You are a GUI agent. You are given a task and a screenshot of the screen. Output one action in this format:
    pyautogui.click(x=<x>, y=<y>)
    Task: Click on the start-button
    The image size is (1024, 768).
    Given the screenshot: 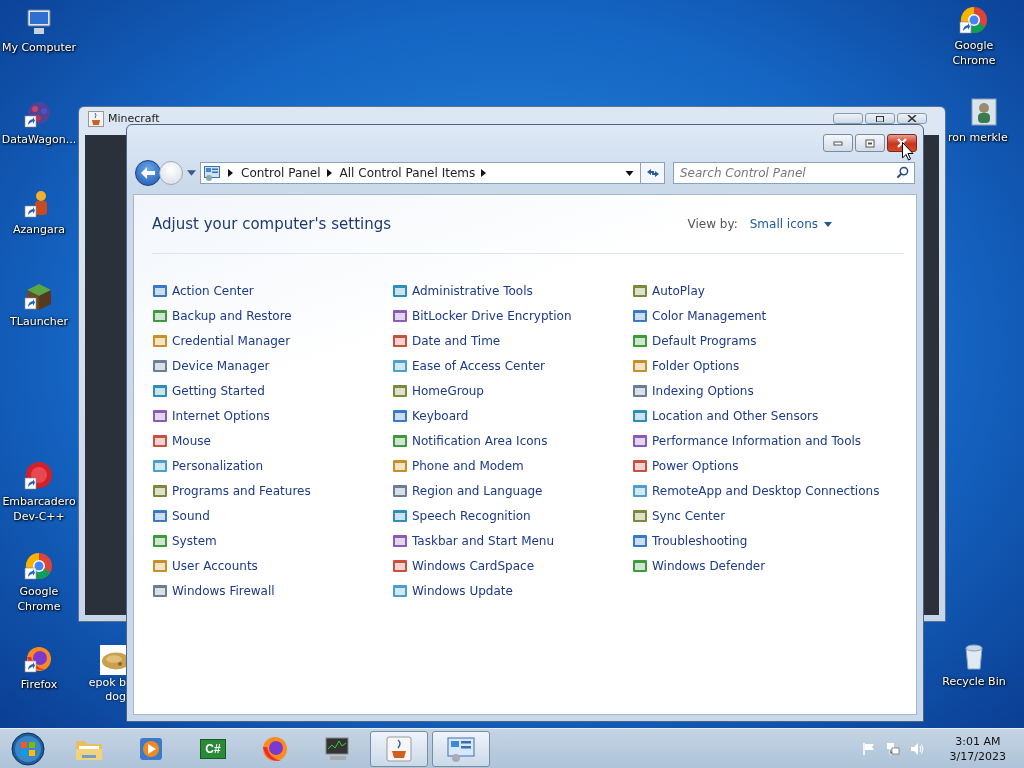 What is the action you would take?
    pyautogui.click(x=28, y=748)
    